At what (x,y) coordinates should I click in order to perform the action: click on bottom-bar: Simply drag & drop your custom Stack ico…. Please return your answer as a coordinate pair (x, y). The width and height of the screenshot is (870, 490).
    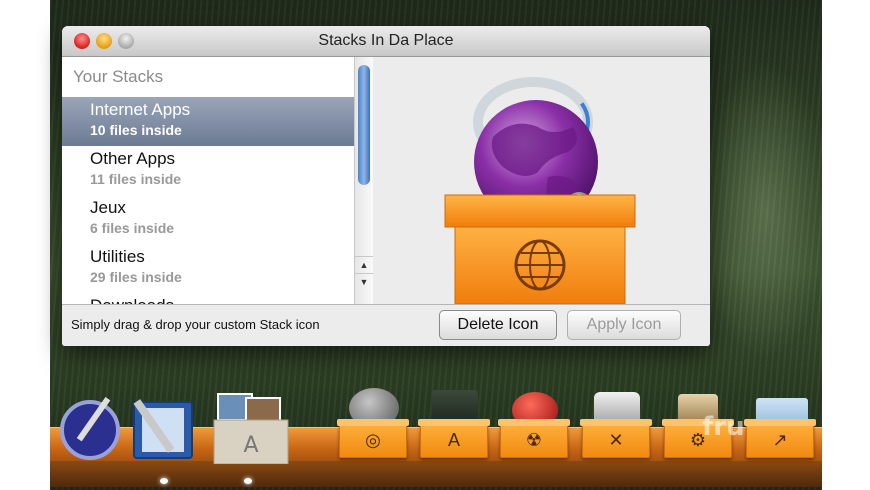
    Looking at the image, I should click on (386, 325).